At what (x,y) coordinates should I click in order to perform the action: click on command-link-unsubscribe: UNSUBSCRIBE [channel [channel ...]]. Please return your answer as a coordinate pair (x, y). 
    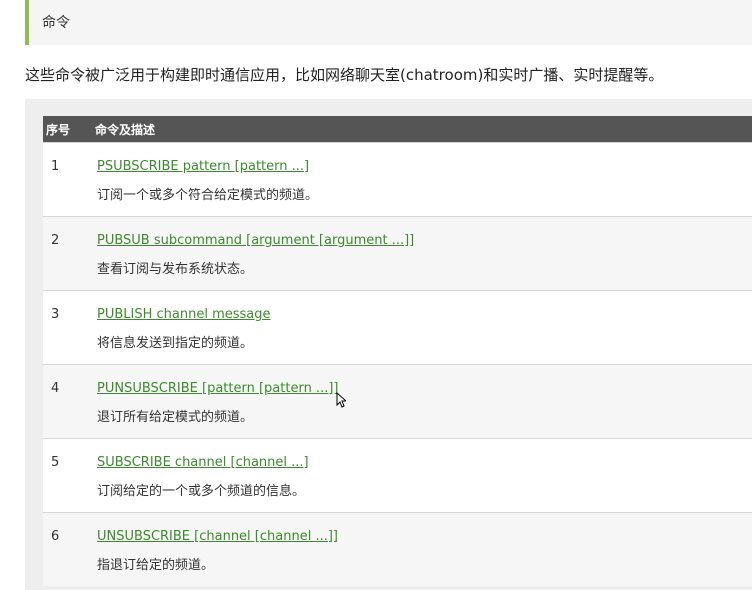
    Looking at the image, I should click on (424, 536).